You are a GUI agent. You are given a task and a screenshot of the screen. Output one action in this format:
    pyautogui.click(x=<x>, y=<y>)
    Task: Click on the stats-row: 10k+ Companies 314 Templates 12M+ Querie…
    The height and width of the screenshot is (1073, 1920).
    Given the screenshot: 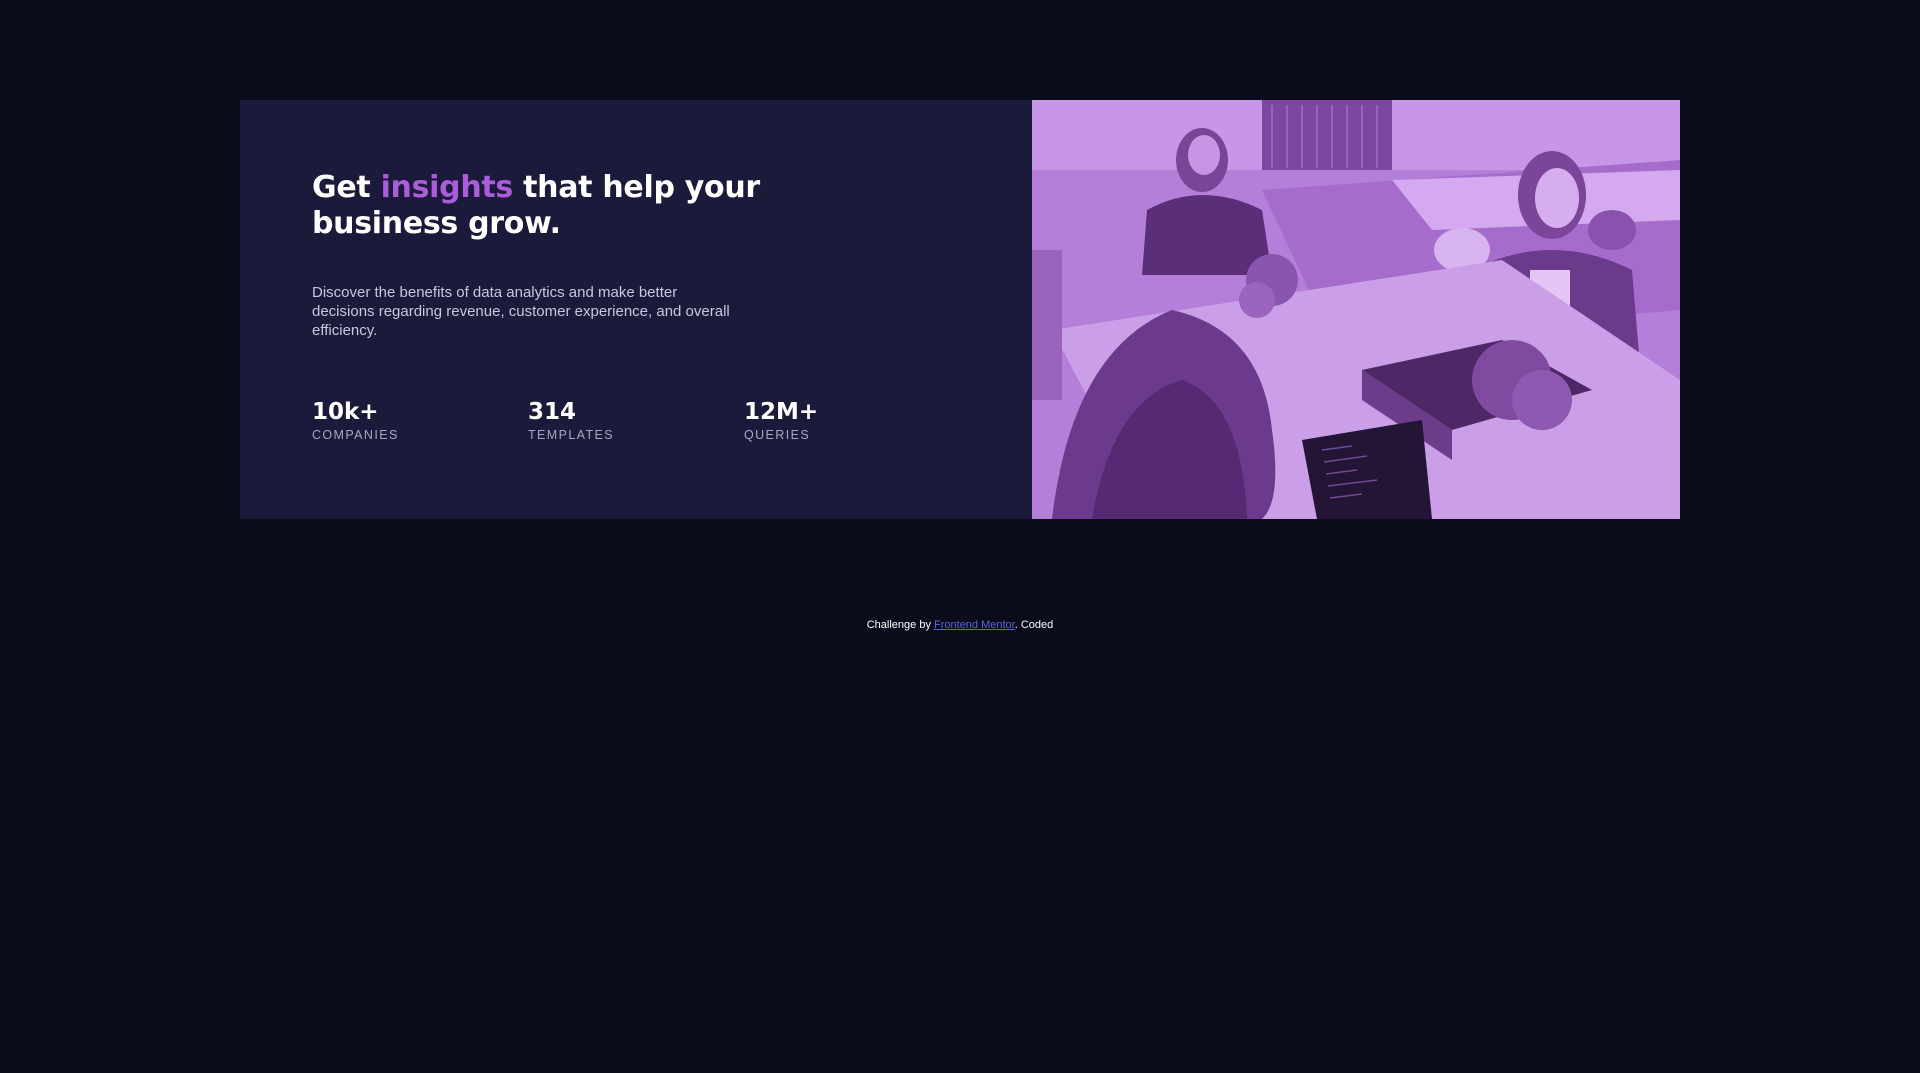 What is the action you would take?
    pyautogui.click(x=636, y=420)
    